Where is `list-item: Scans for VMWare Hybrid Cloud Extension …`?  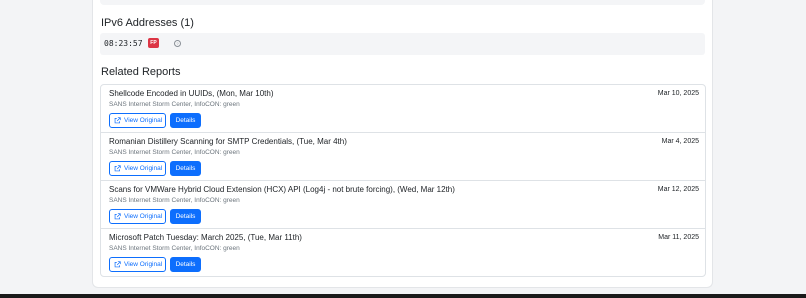
list-item: Scans for VMWare Hybrid Cloud Extension … is located at coordinates (403, 205).